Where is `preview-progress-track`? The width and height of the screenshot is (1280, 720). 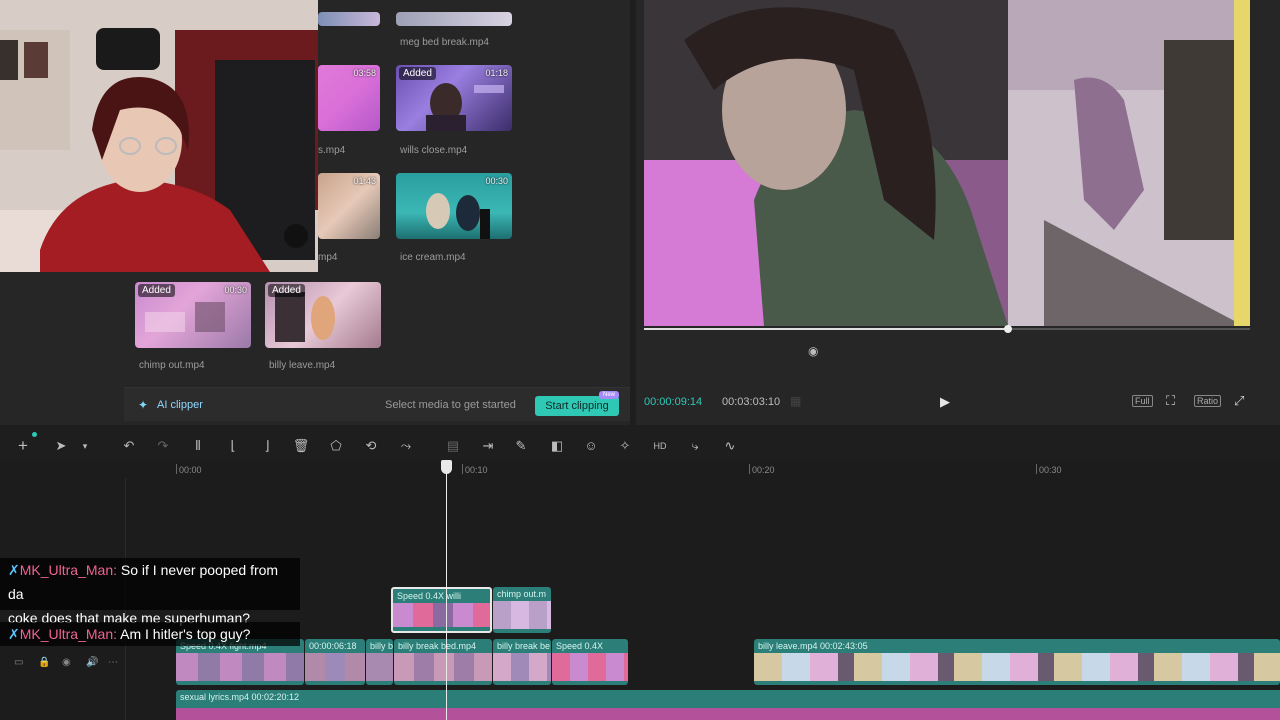 preview-progress-track is located at coordinates (947, 329).